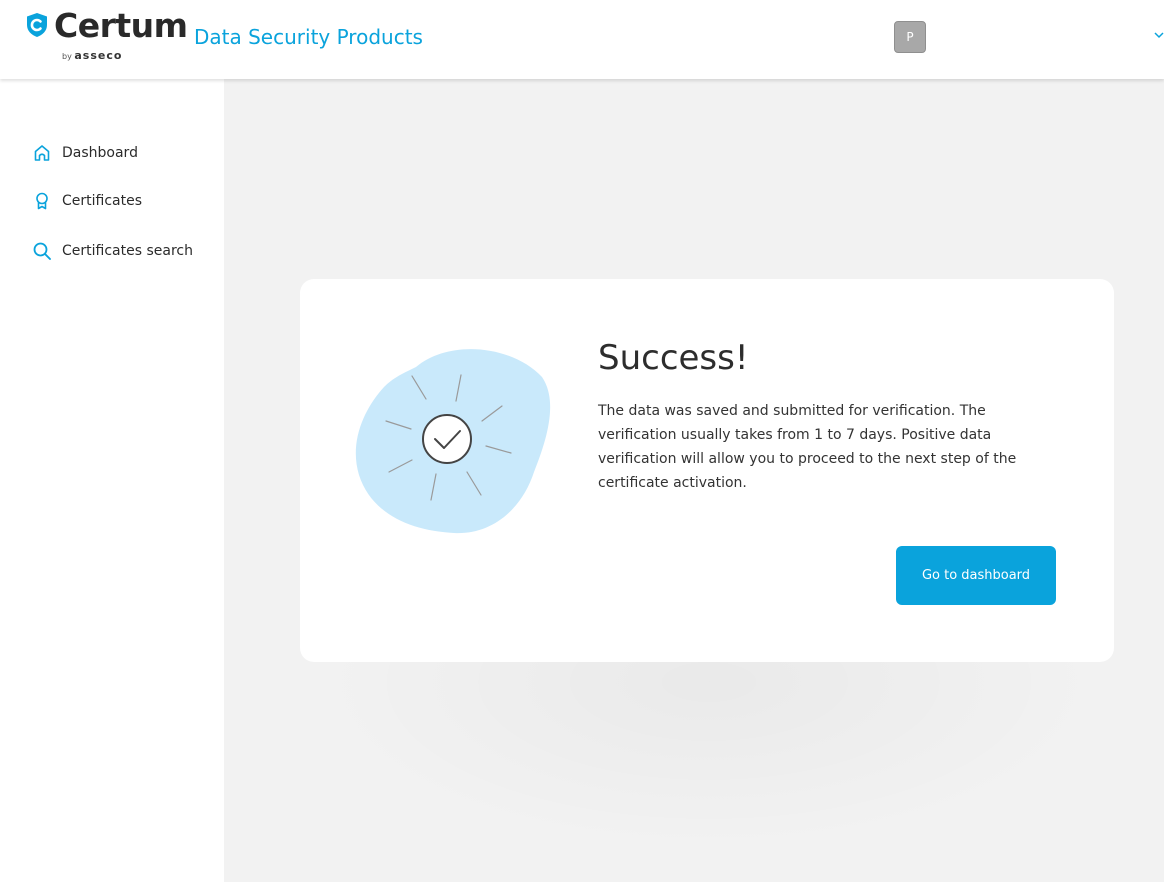 This screenshot has width=1164, height=882. What do you see at coordinates (121, 26) in the screenshot?
I see `brand-name: Certum` at bounding box center [121, 26].